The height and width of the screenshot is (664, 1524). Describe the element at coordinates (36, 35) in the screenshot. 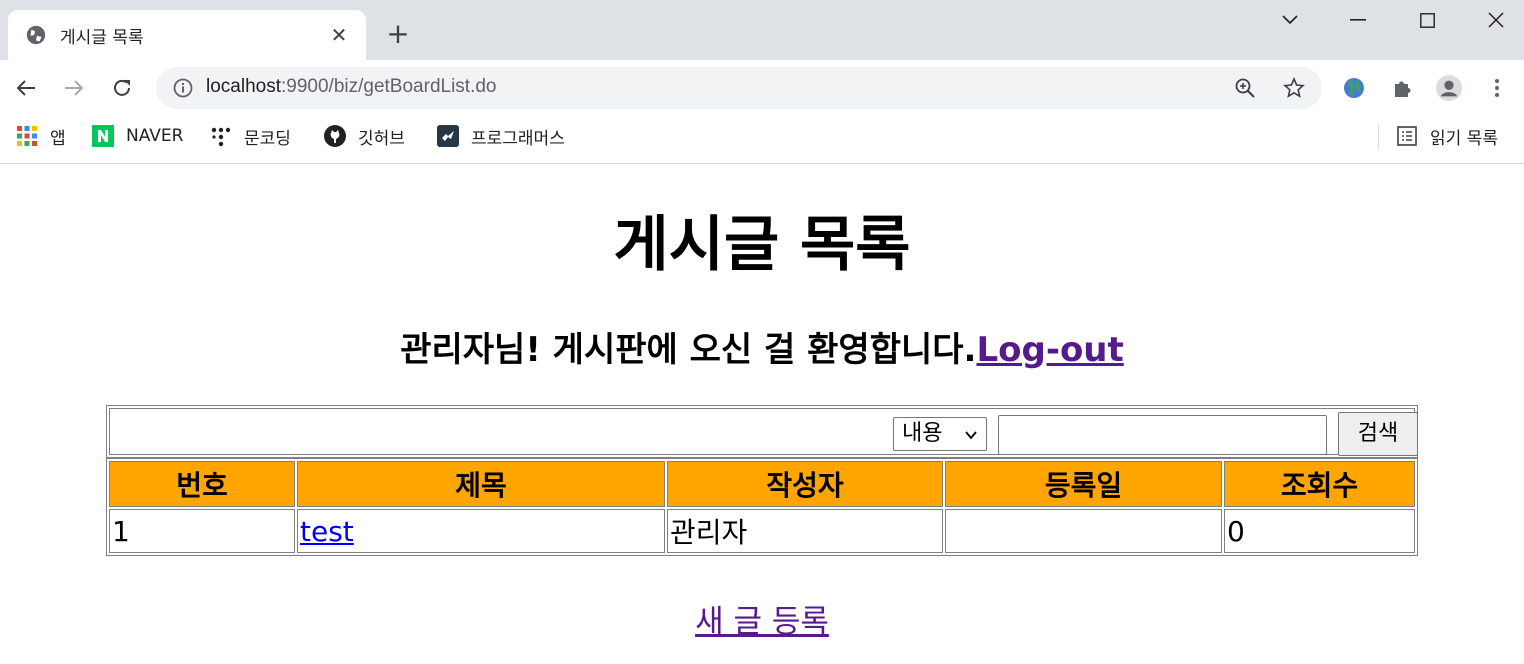

I see `globe-icon` at that location.